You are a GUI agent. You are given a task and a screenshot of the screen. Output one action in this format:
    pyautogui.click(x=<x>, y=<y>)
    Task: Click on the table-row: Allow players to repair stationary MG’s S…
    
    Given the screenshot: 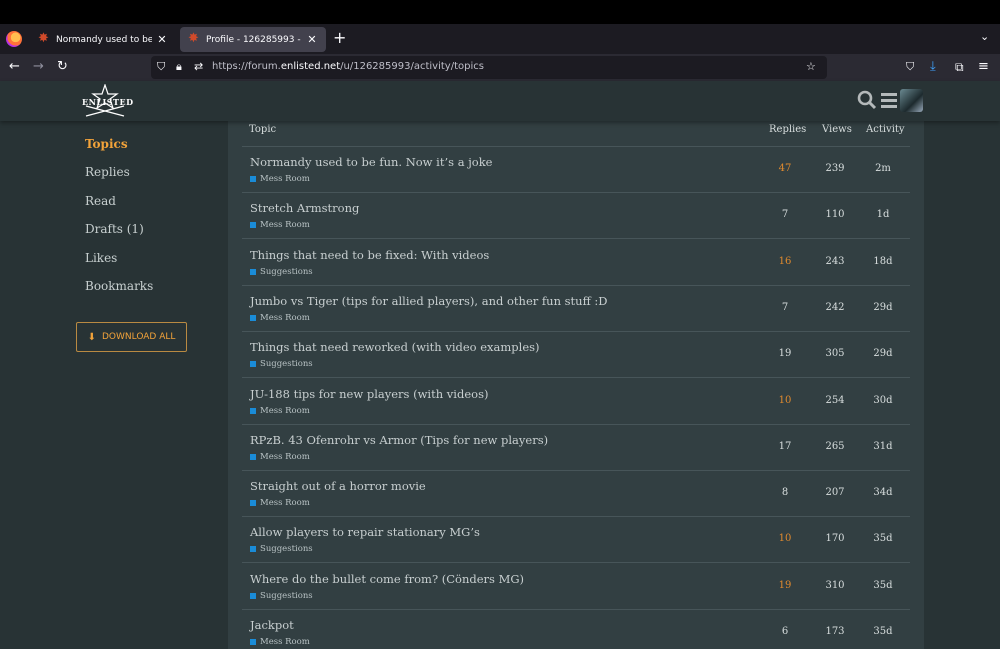 What is the action you would take?
    pyautogui.click(x=576, y=540)
    